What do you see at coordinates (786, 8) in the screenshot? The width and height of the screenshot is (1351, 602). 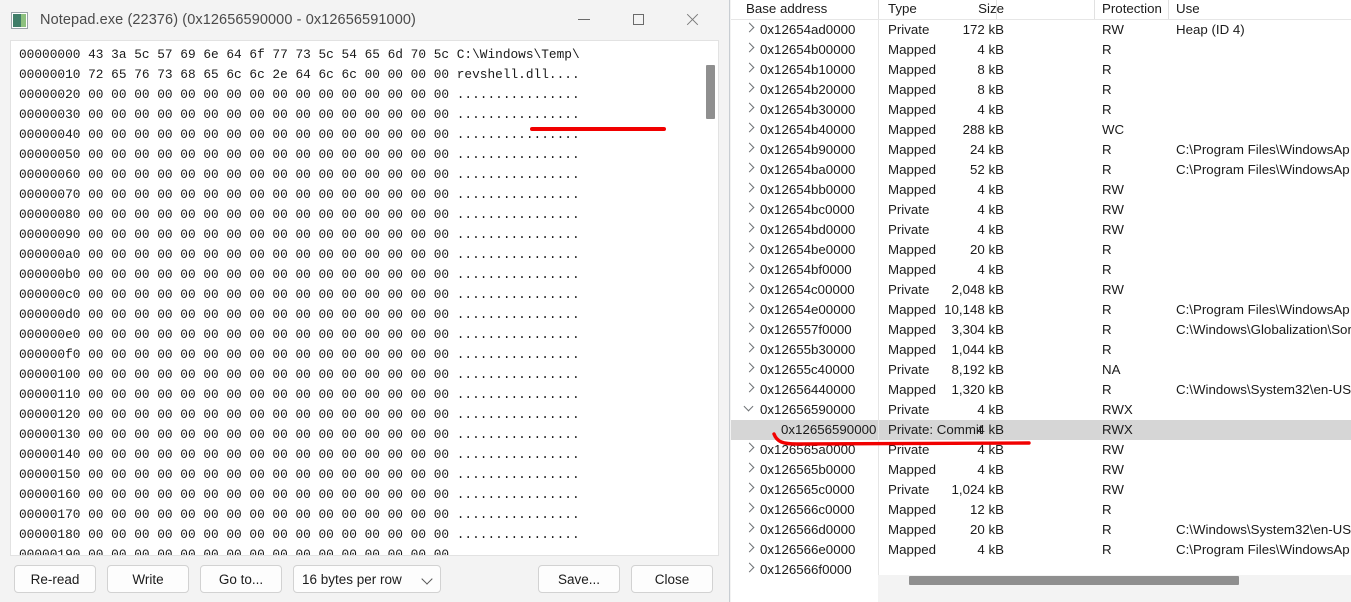 I see `column-header-base-address: Base address` at bounding box center [786, 8].